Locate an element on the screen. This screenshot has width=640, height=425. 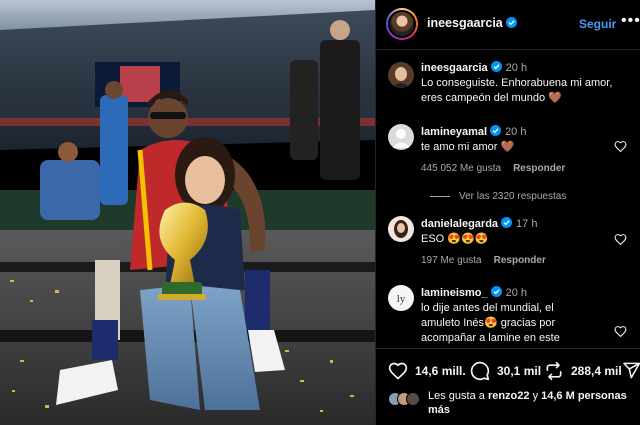
like-button: 14,6 mill. is located at coordinates (427, 371).